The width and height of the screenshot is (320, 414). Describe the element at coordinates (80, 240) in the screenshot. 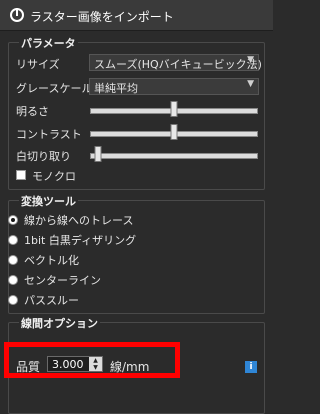

I see `radio-label: 1bit 白黒ディザリング` at that location.